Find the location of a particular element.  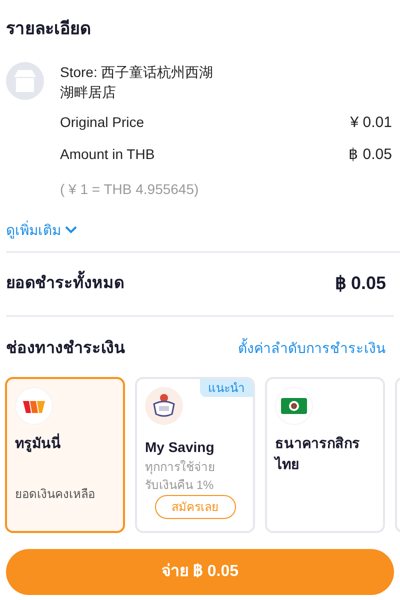

exchange-rate: ( ¥ 1 = THB 4.955645) is located at coordinates (130, 189).